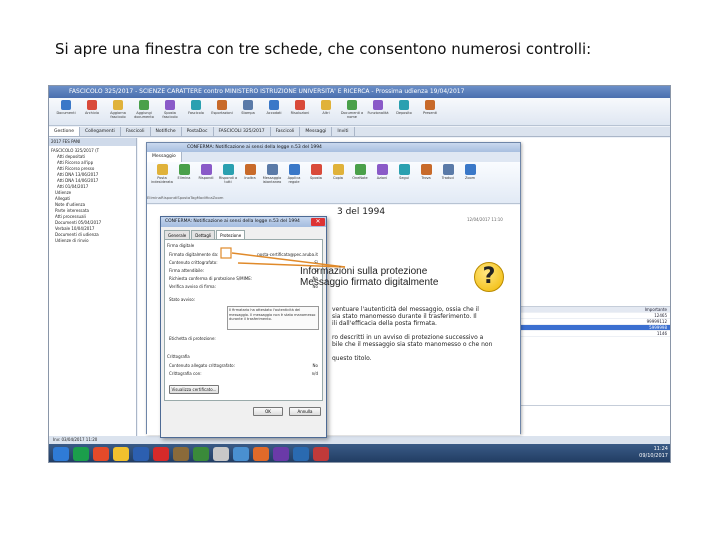 Image resolution: width=720 pixels, height=540 pixels. I want to click on ribbon-label: Archivio, so click(92, 113).